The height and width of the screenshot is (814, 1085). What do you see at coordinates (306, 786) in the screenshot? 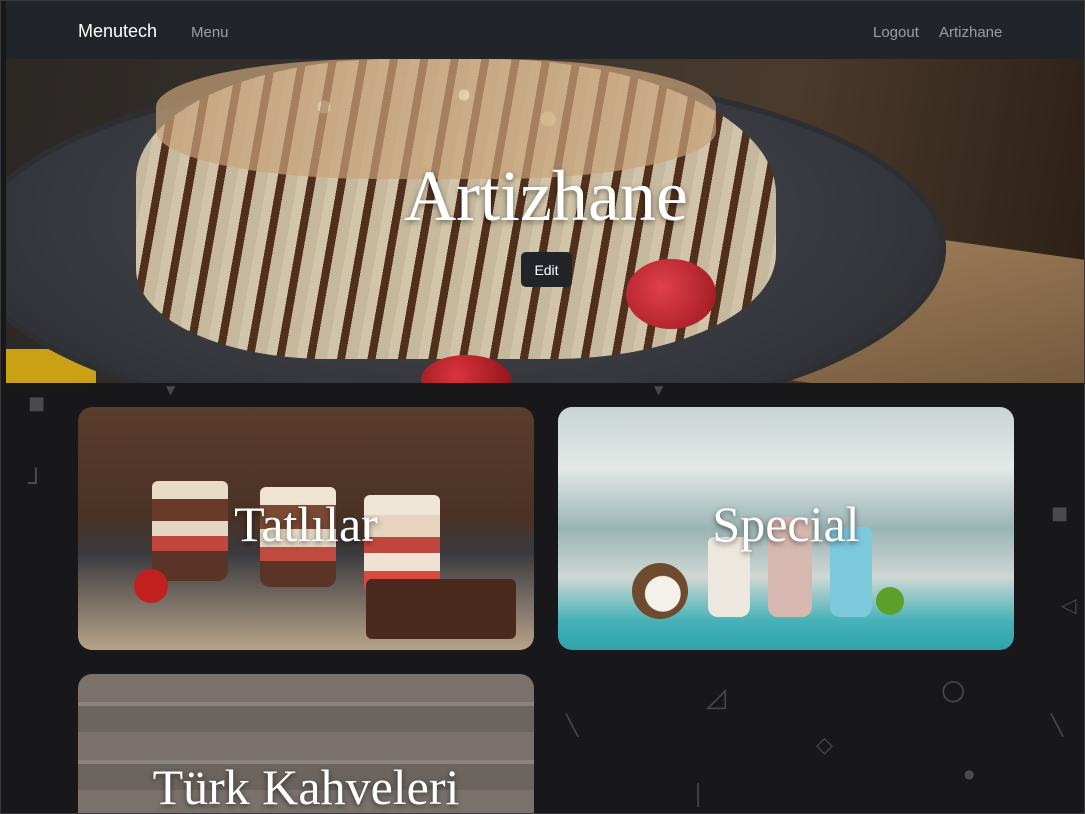
I see `category-title: Türk Kahveleri` at bounding box center [306, 786].